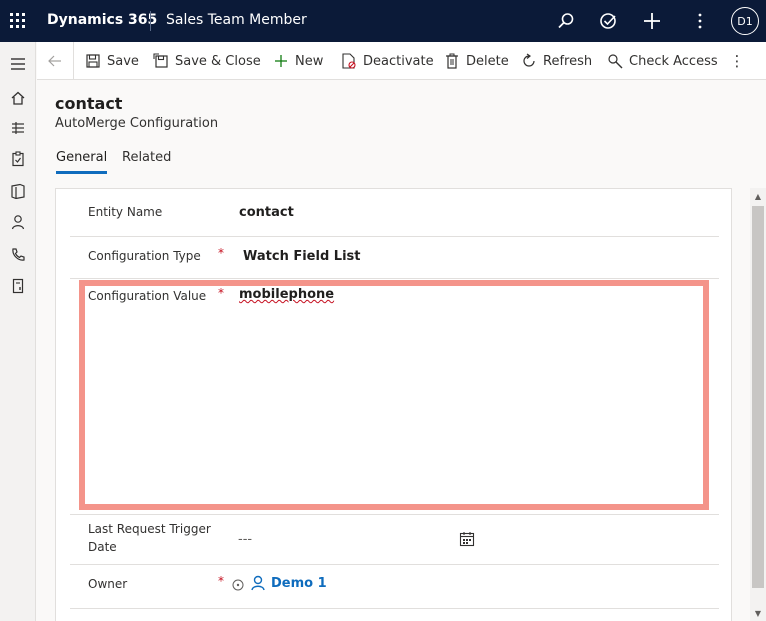 Image resolution: width=766 pixels, height=621 pixels. Describe the element at coordinates (102, 20) in the screenshot. I see `app-name: Dynamics 365` at that location.